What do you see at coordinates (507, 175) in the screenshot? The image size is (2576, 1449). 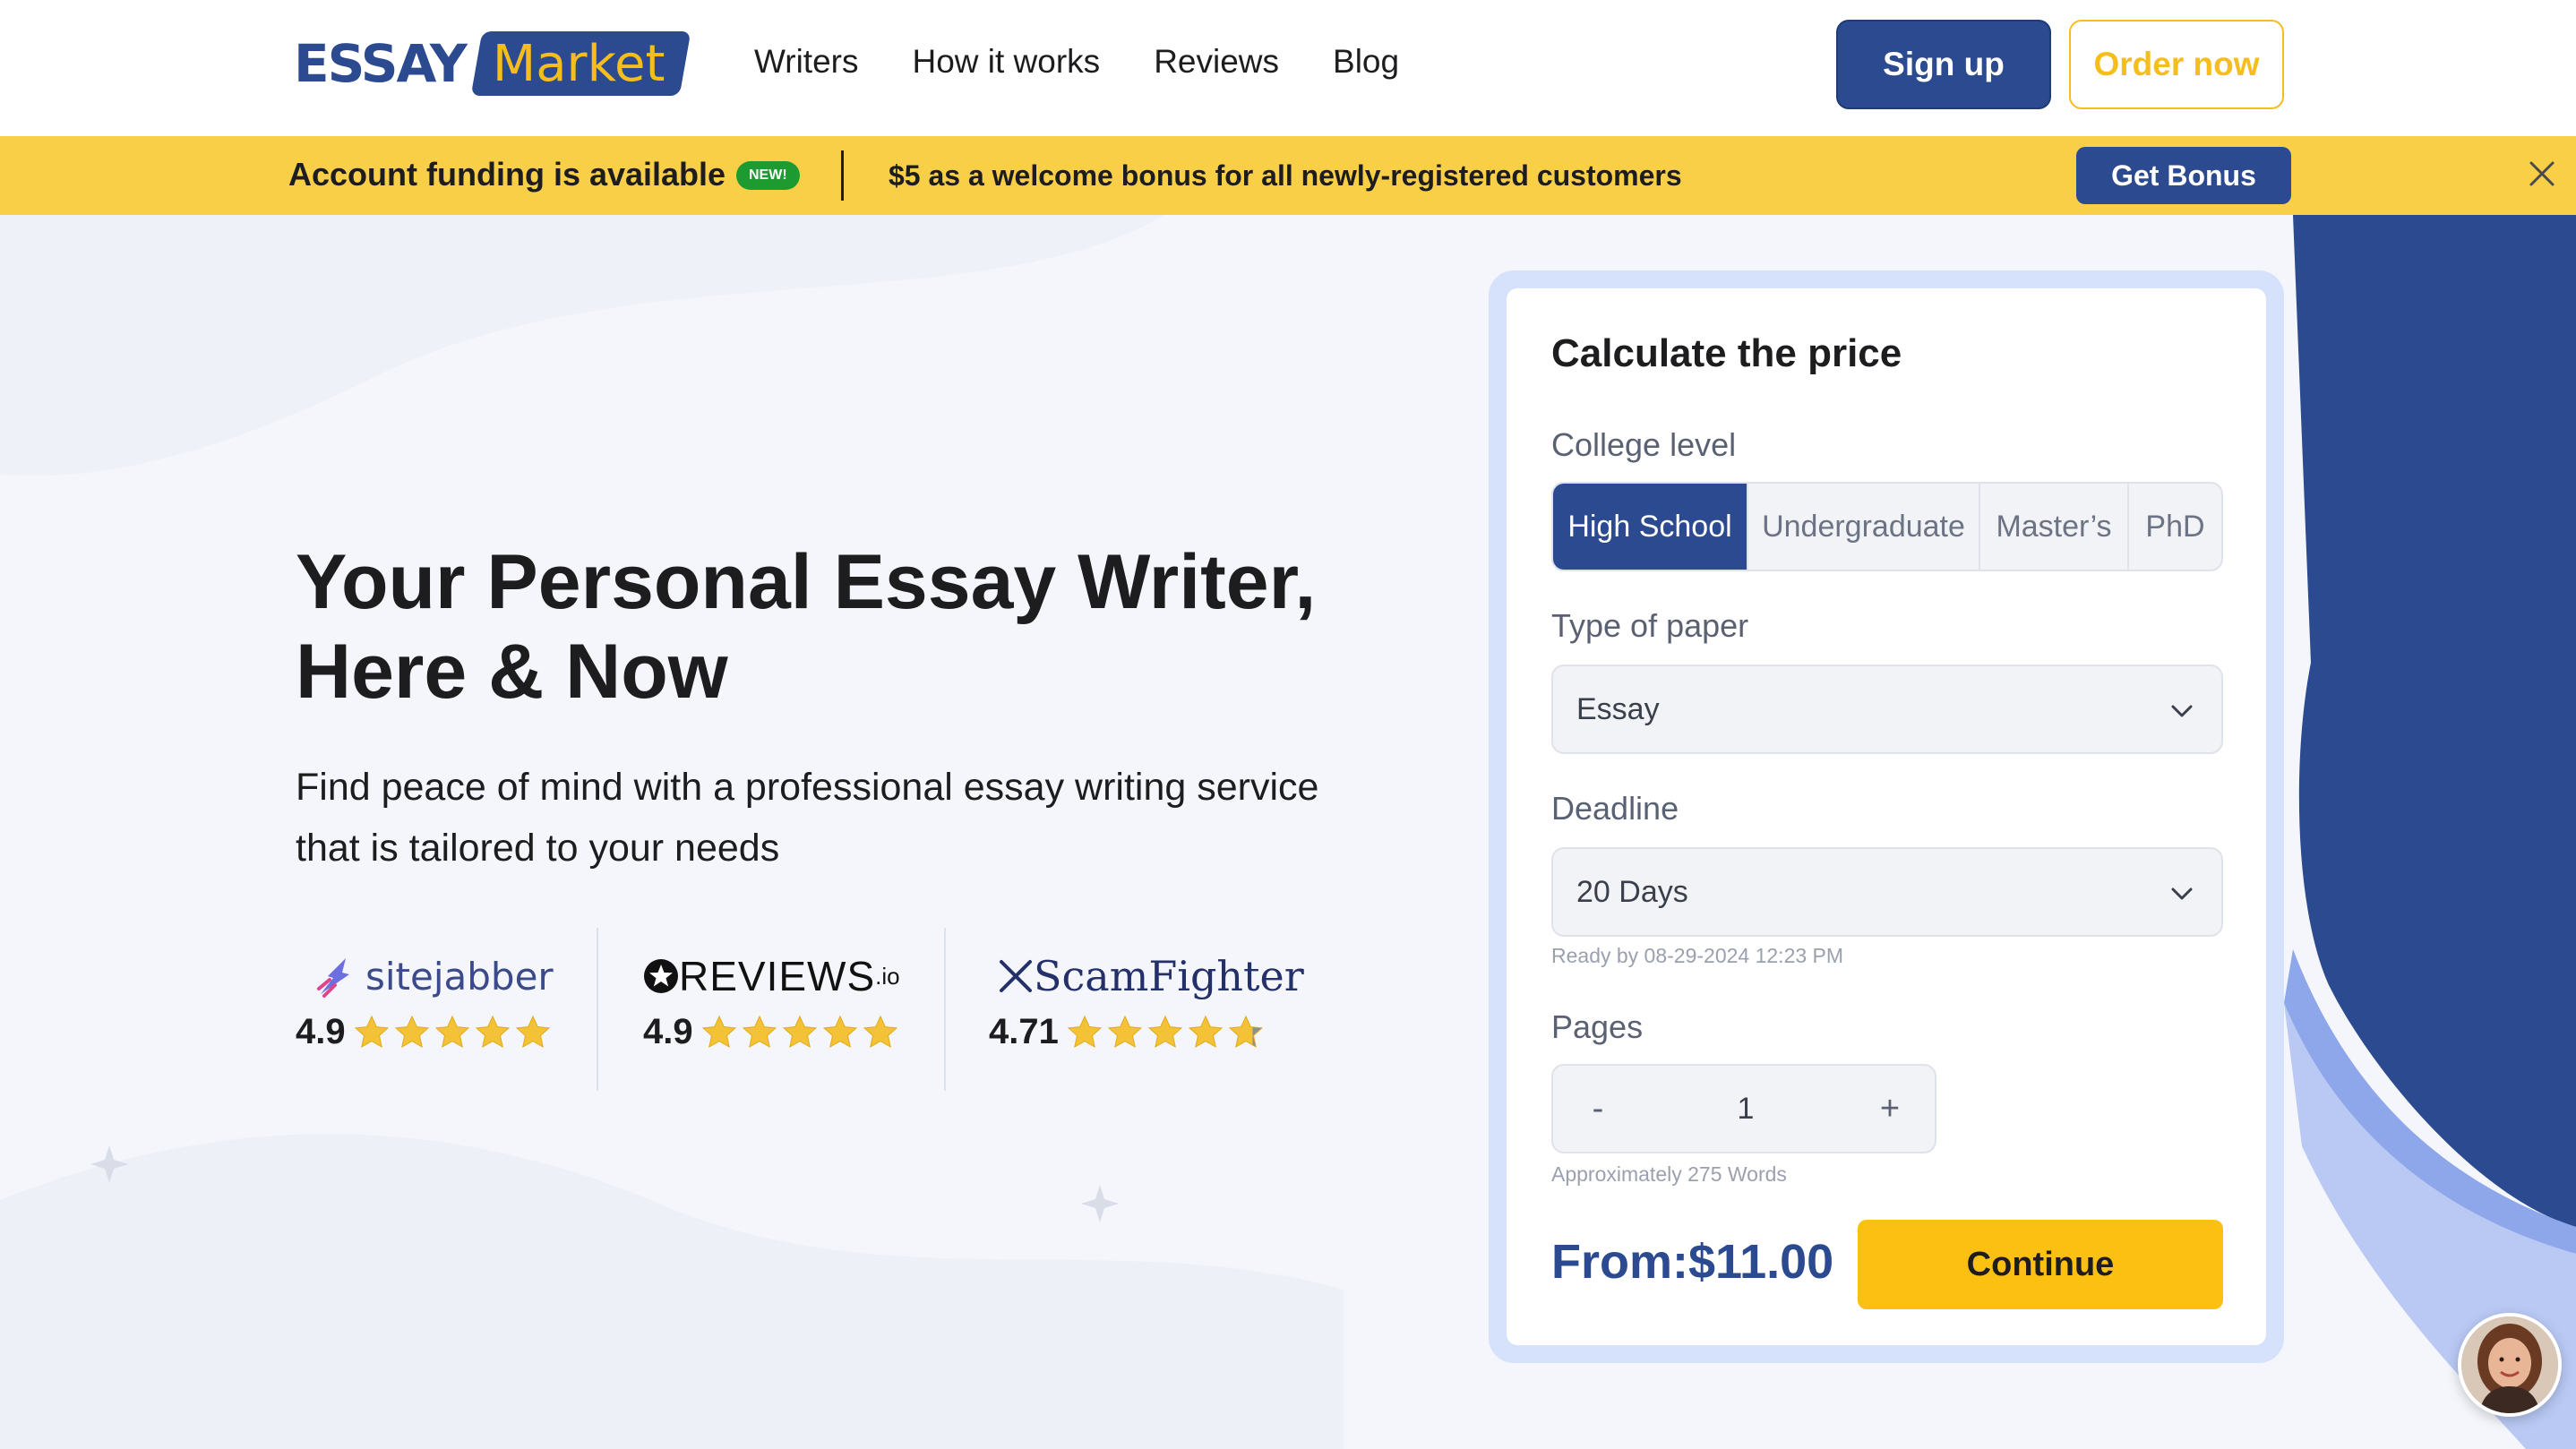 I see `promo-title: Account funding is available` at bounding box center [507, 175].